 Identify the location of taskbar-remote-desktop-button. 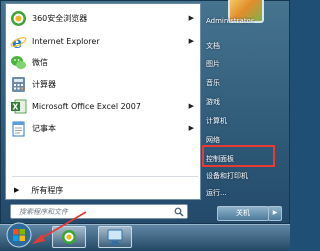
(115, 237).